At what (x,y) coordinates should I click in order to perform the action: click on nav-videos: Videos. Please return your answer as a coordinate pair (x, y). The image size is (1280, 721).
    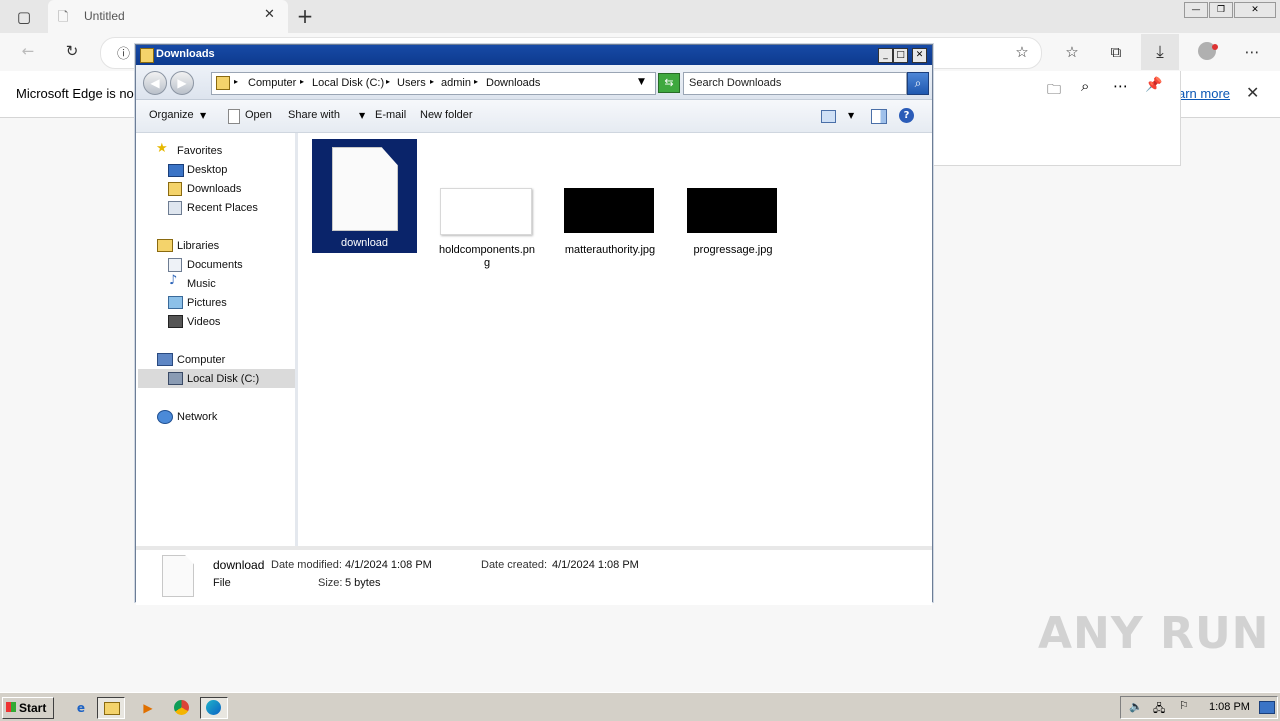
    Looking at the image, I should click on (203, 322).